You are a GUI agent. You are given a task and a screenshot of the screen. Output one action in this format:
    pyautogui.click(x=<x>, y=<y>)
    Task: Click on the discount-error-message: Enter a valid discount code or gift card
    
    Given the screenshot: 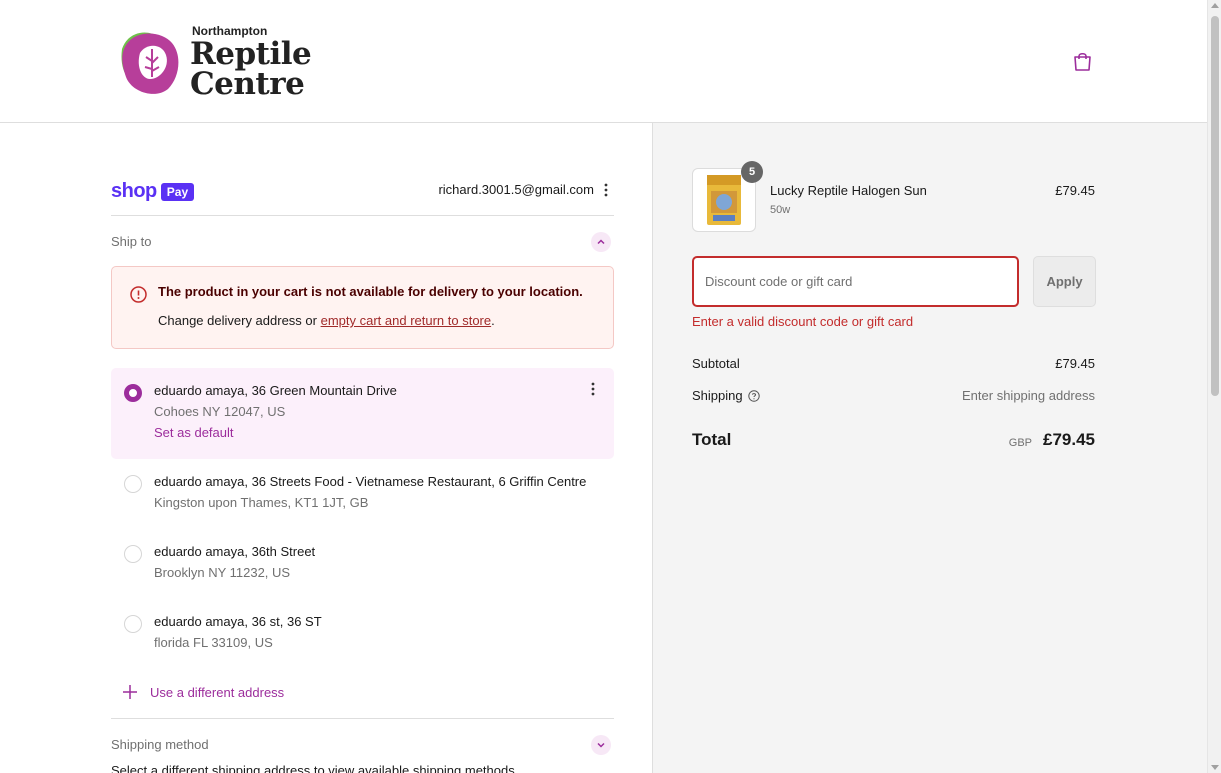 What is the action you would take?
    pyautogui.click(x=803, y=321)
    